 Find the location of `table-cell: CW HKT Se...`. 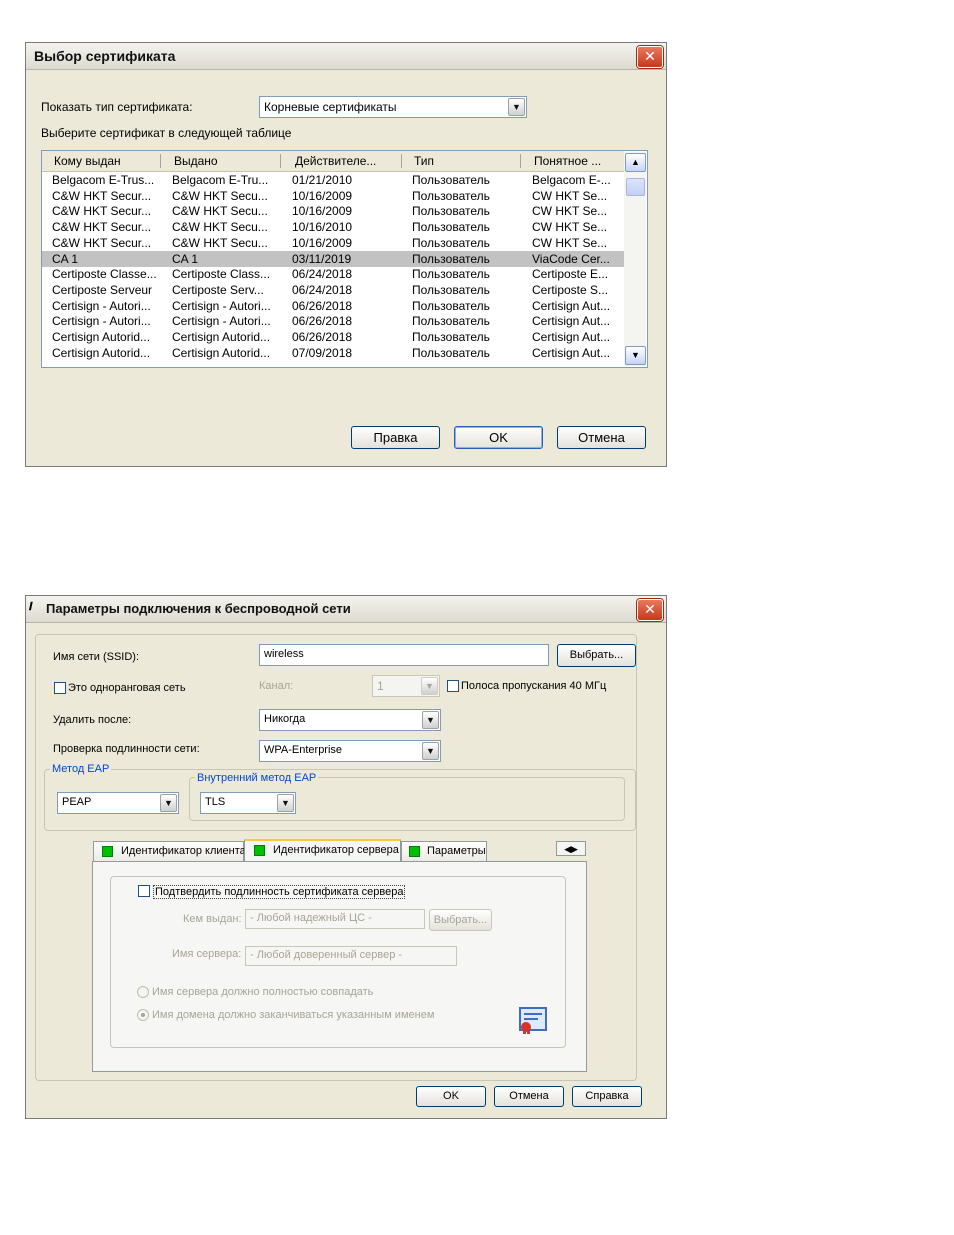

table-cell: CW HKT Se... is located at coordinates (570, 242).